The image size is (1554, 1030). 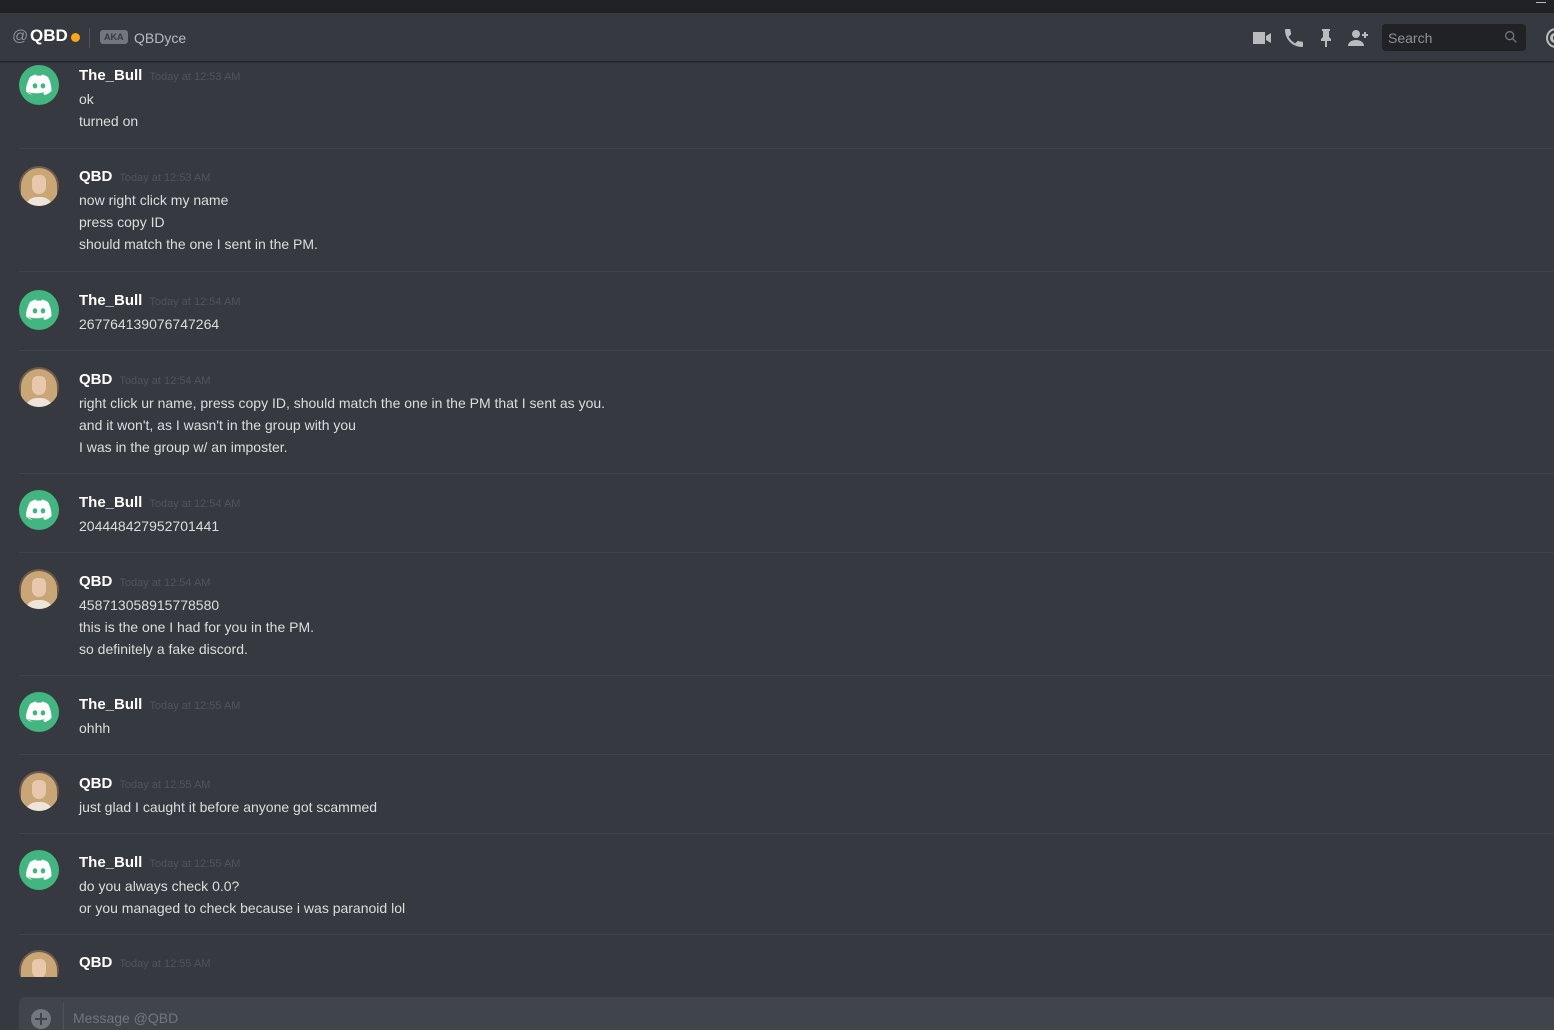 I want to click on message-author: The_Bull Today at 12:53 AM, so click(x=159, y=75).